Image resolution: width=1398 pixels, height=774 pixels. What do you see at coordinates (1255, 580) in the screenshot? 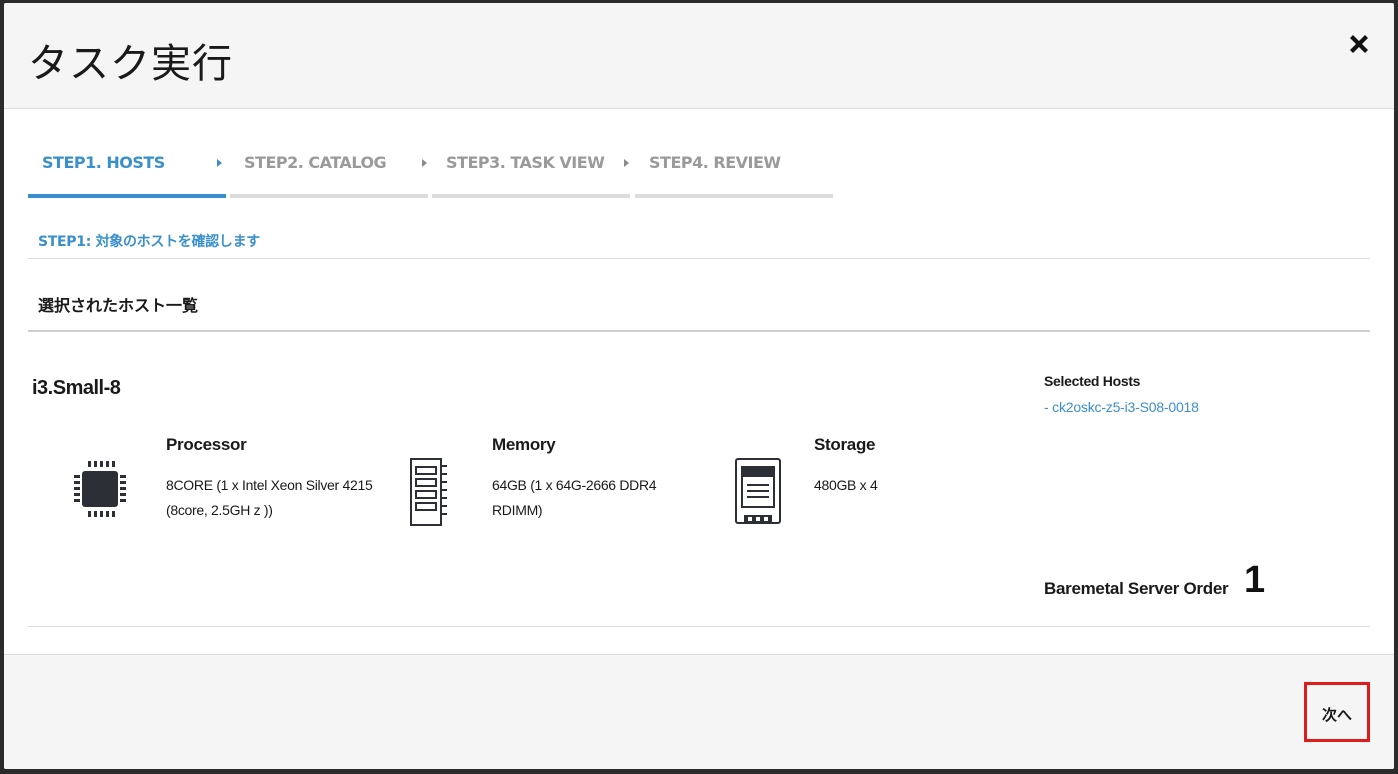
I see `order-count: 1` at bounding box center [1255, 580].